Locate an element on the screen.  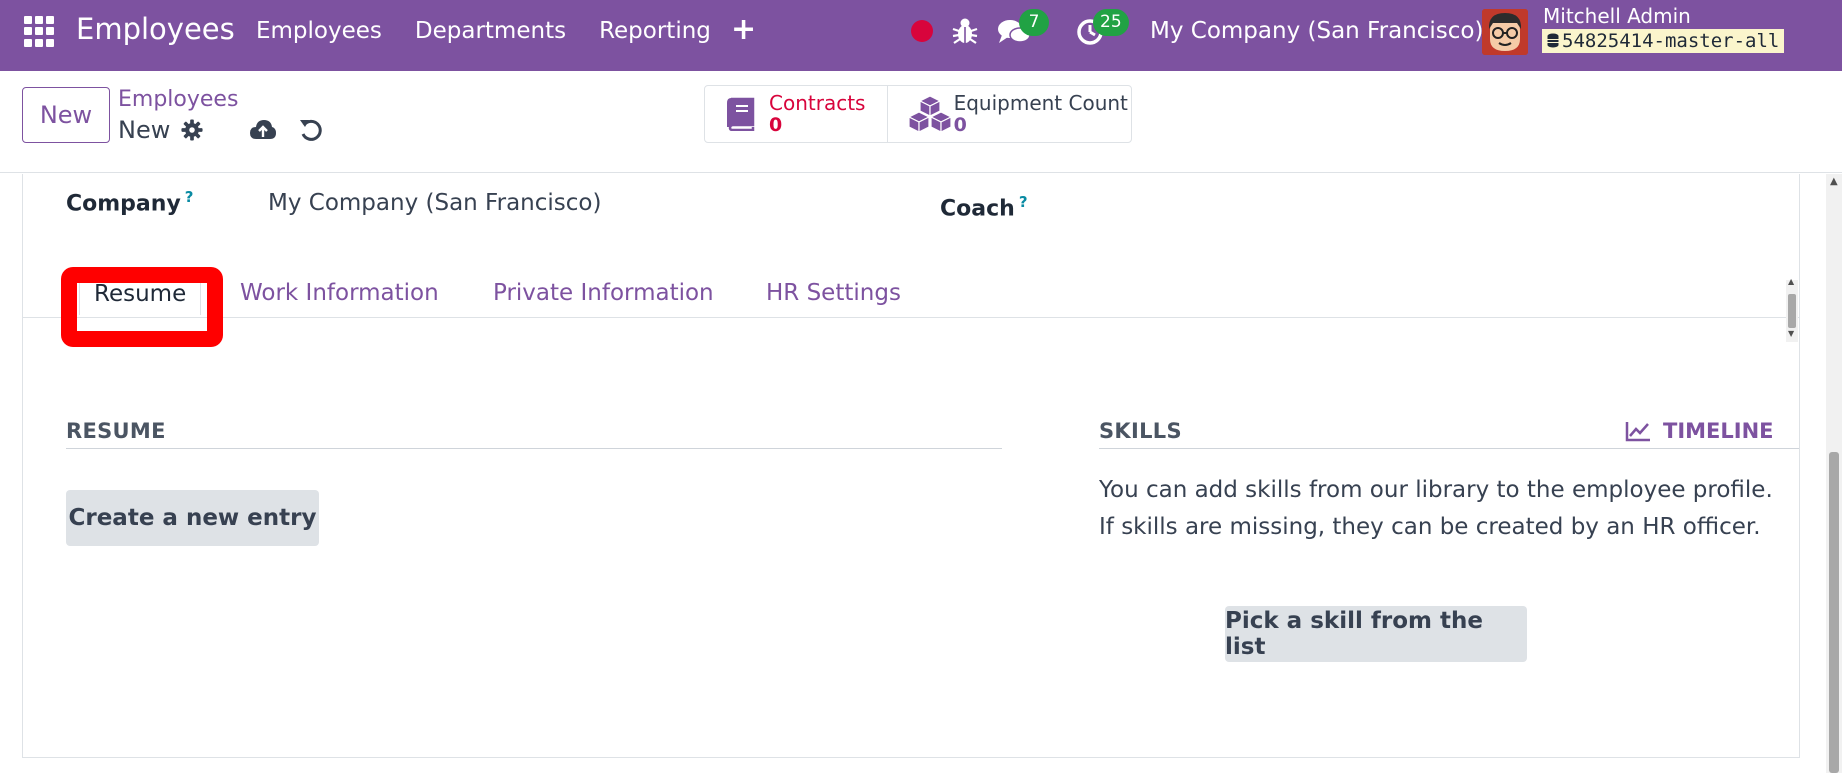
plus-icon: + is located at coordinates (743, 29).